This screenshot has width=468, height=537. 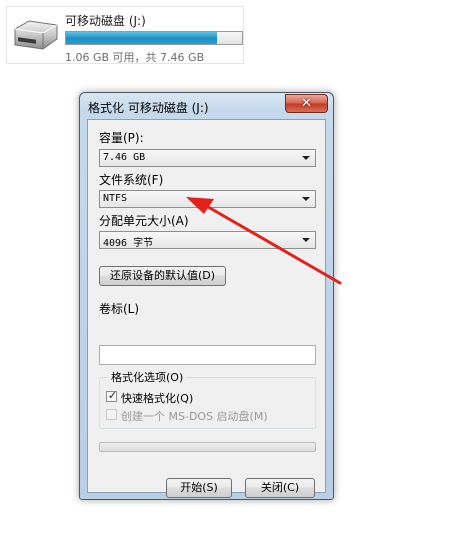 I want to click on title-bar: 格式化 可移动磁盘 (J:) ✕, so click(x=206, y=106).